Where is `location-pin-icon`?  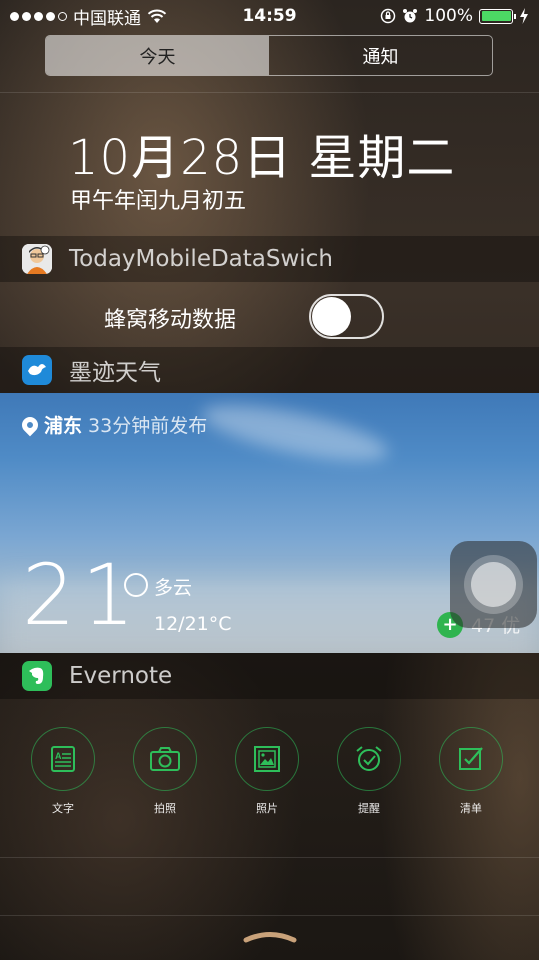 location-pin-icon is located at coordinates (30, 424).